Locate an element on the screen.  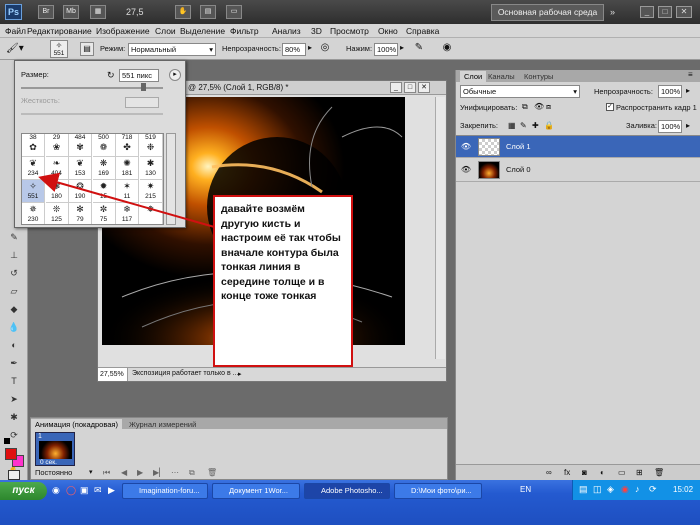
brush-preset-cell: 484 ✾ is located at coordinates (80, 145).